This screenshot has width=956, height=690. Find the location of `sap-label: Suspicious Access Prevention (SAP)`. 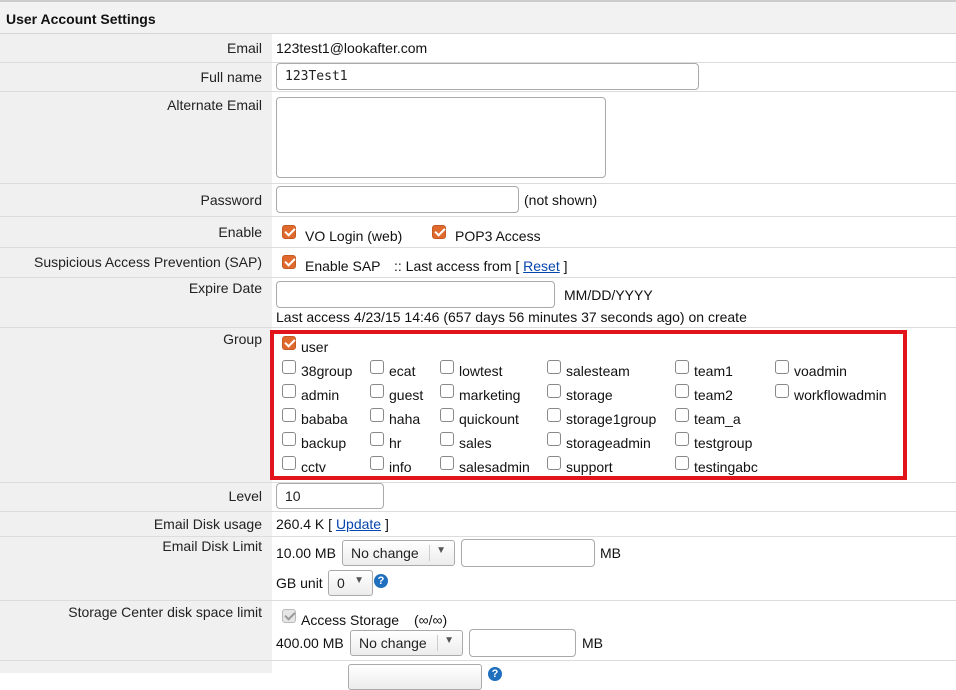

sap-label: Suspicious Access Prevention (SAP) is located at coordinates (148, 262).